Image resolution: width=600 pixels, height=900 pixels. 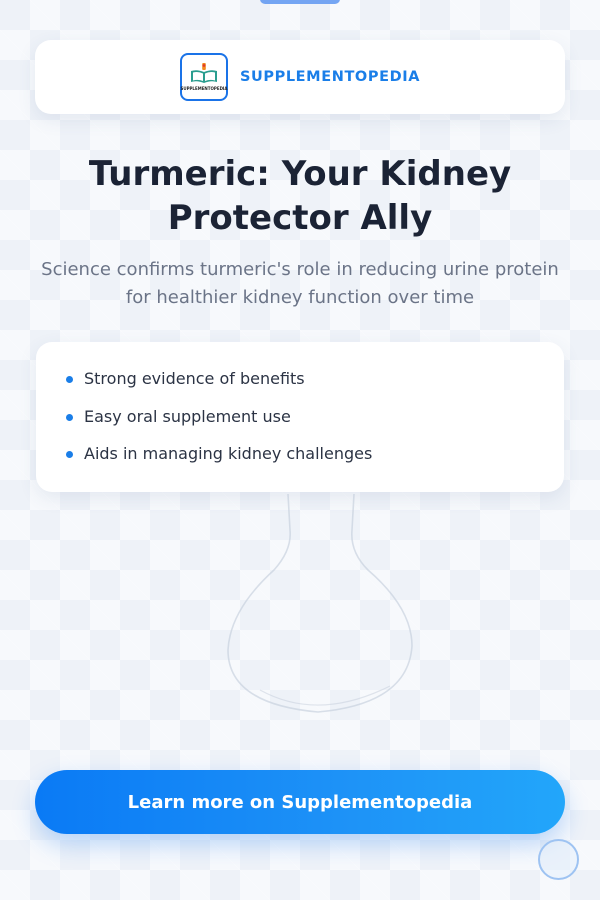 I want to click on brand-logo: SUPPLEMENTOPEDIA, so click(x=203, y=77).